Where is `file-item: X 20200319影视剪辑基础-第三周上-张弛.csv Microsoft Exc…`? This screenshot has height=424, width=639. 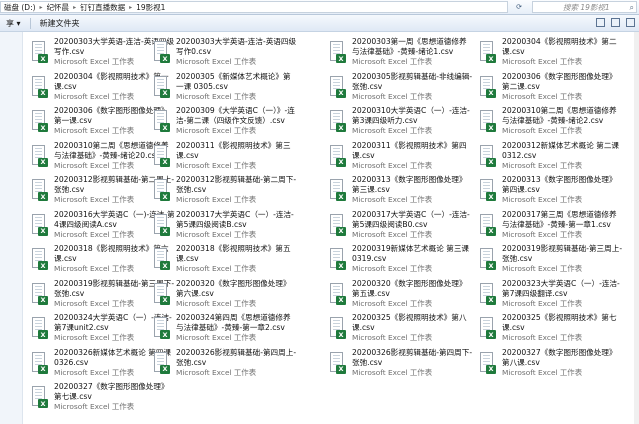 file-item: X 20200319影视剪辑基础-第三周上-张弛.csv Microsoft Exc… is located at coordinates (552, 259).